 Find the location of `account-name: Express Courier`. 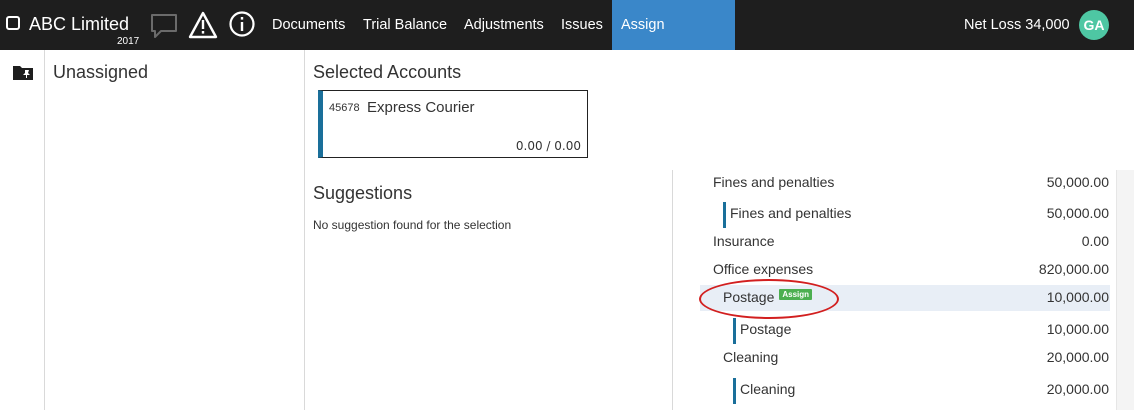

account-name: Express Courier is located at coordinates (421, 107).